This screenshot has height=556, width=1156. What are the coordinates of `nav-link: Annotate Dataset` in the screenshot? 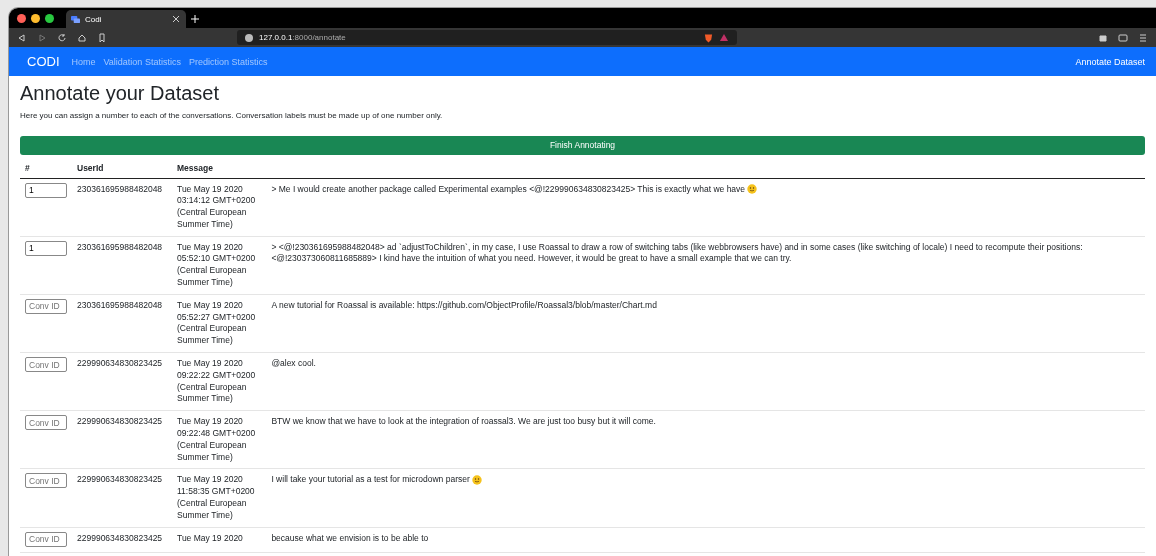 It's located at (1110, 61).